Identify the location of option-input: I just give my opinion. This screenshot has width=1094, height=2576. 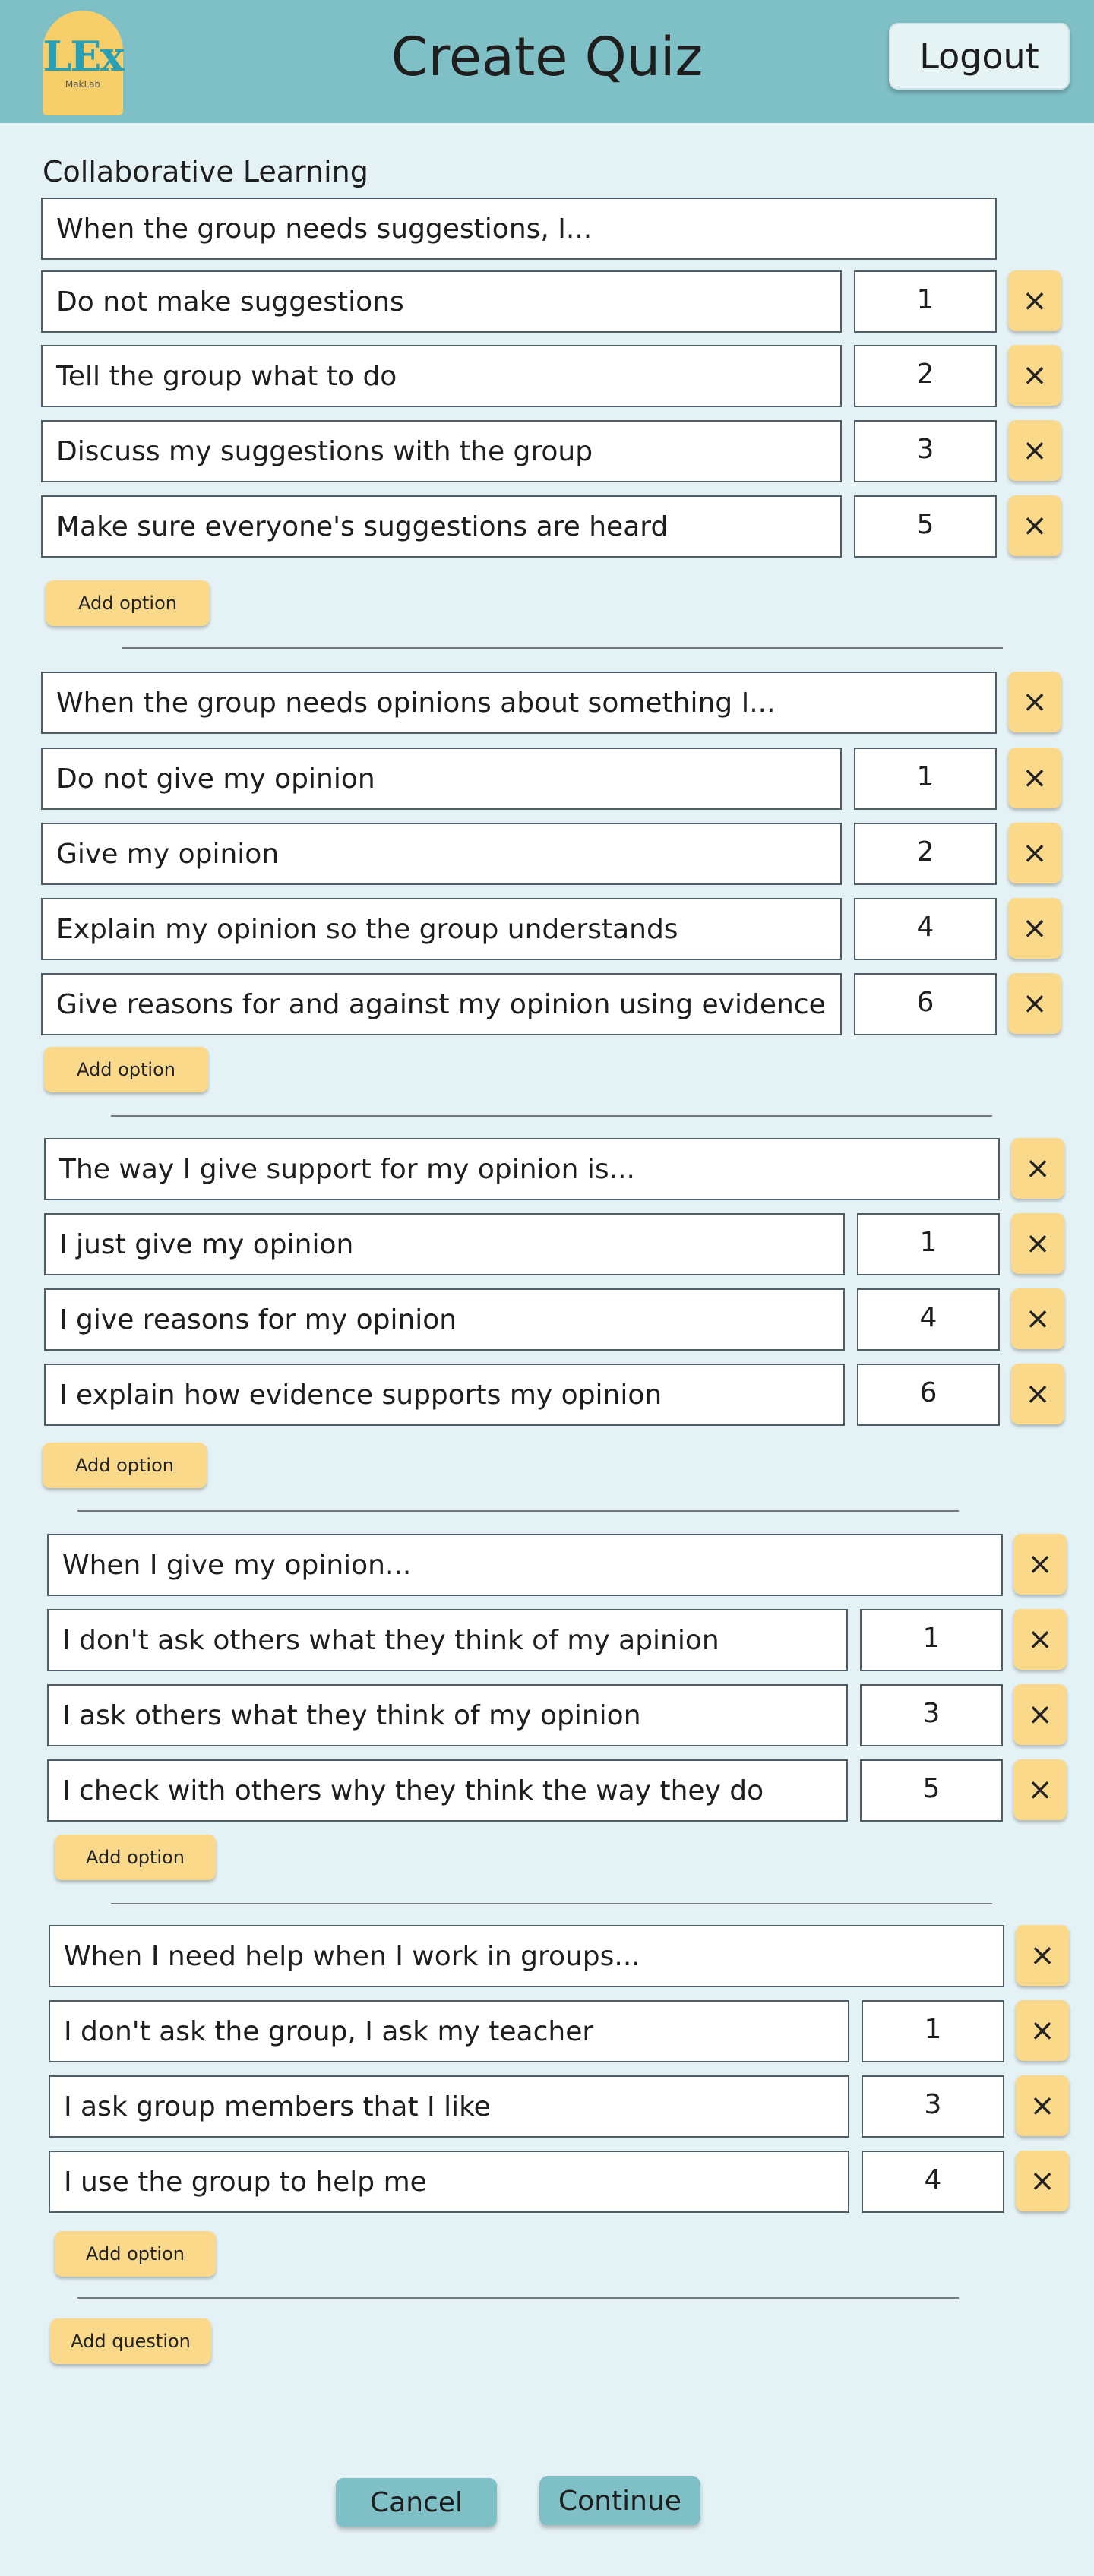
(444, 1244).